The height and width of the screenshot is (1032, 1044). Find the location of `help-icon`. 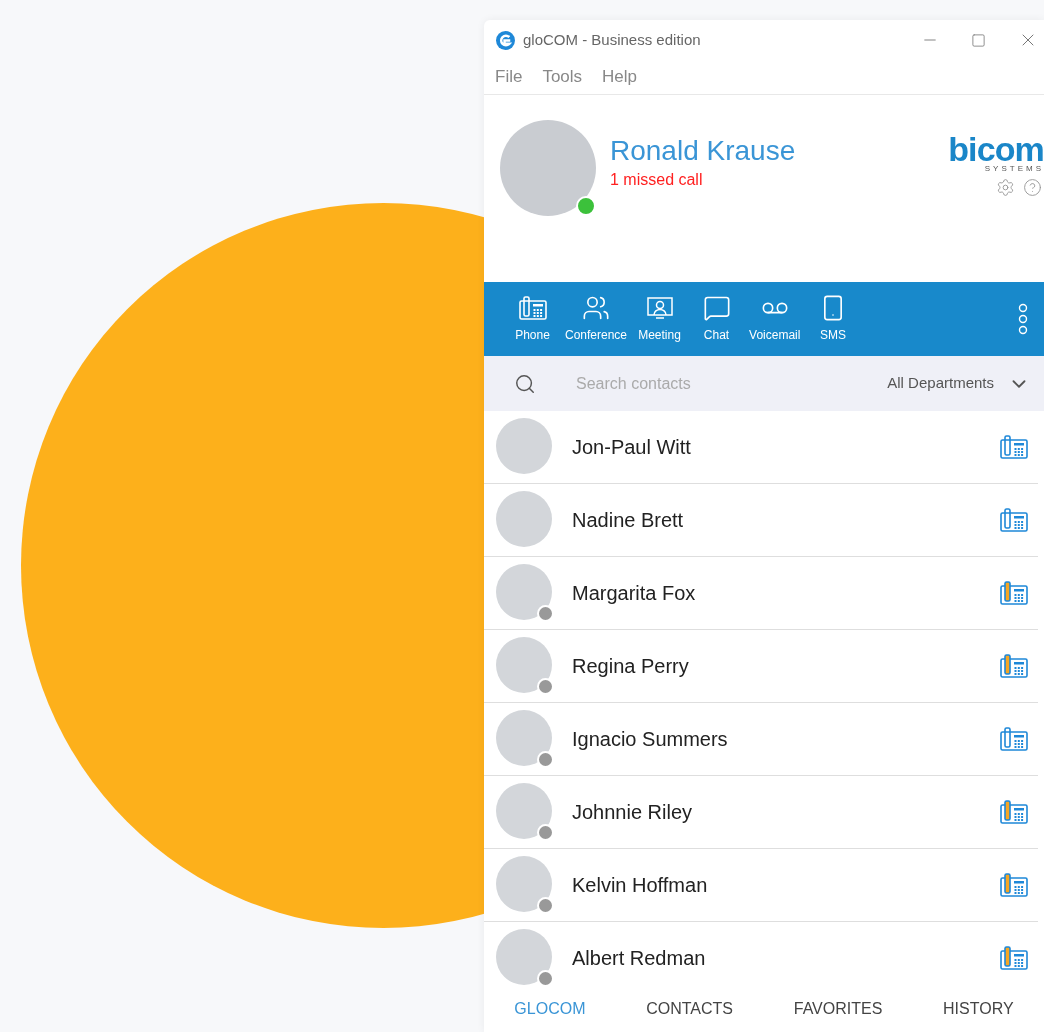

help-icon is located at coordinates (1032, 187).